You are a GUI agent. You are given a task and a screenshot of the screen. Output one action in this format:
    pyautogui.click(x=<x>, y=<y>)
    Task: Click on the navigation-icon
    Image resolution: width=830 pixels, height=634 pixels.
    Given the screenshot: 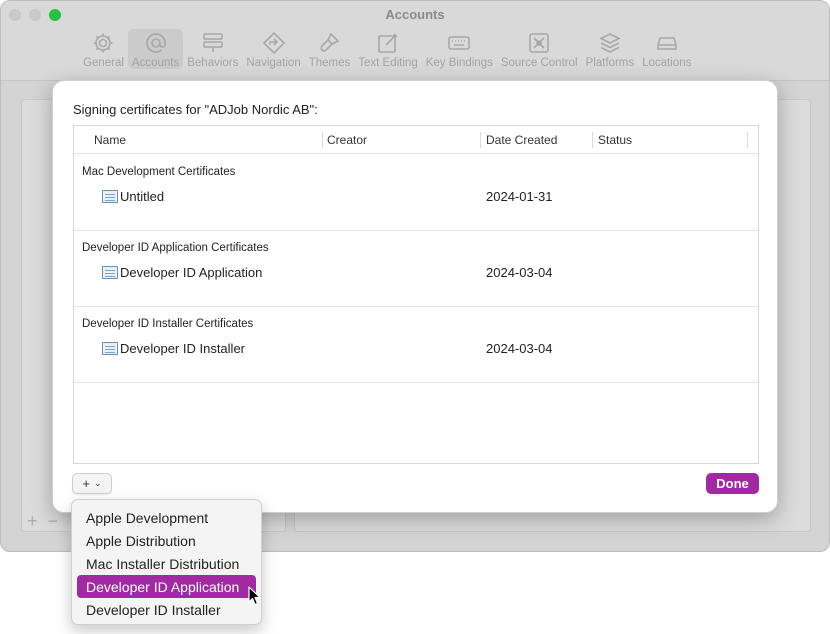 What is the action you would take?
    pyautogui.click(x=273, y=43)
    